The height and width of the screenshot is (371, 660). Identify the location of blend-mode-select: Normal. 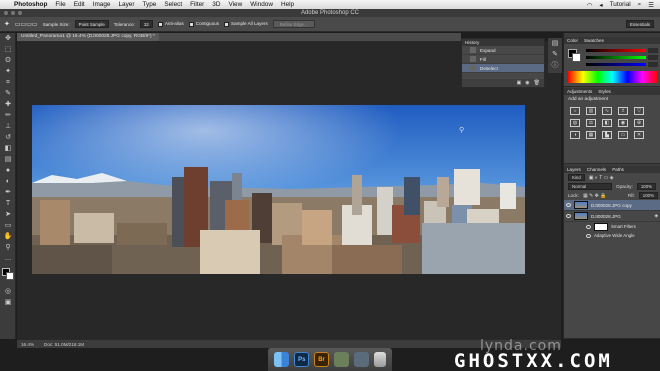
(590, 186).